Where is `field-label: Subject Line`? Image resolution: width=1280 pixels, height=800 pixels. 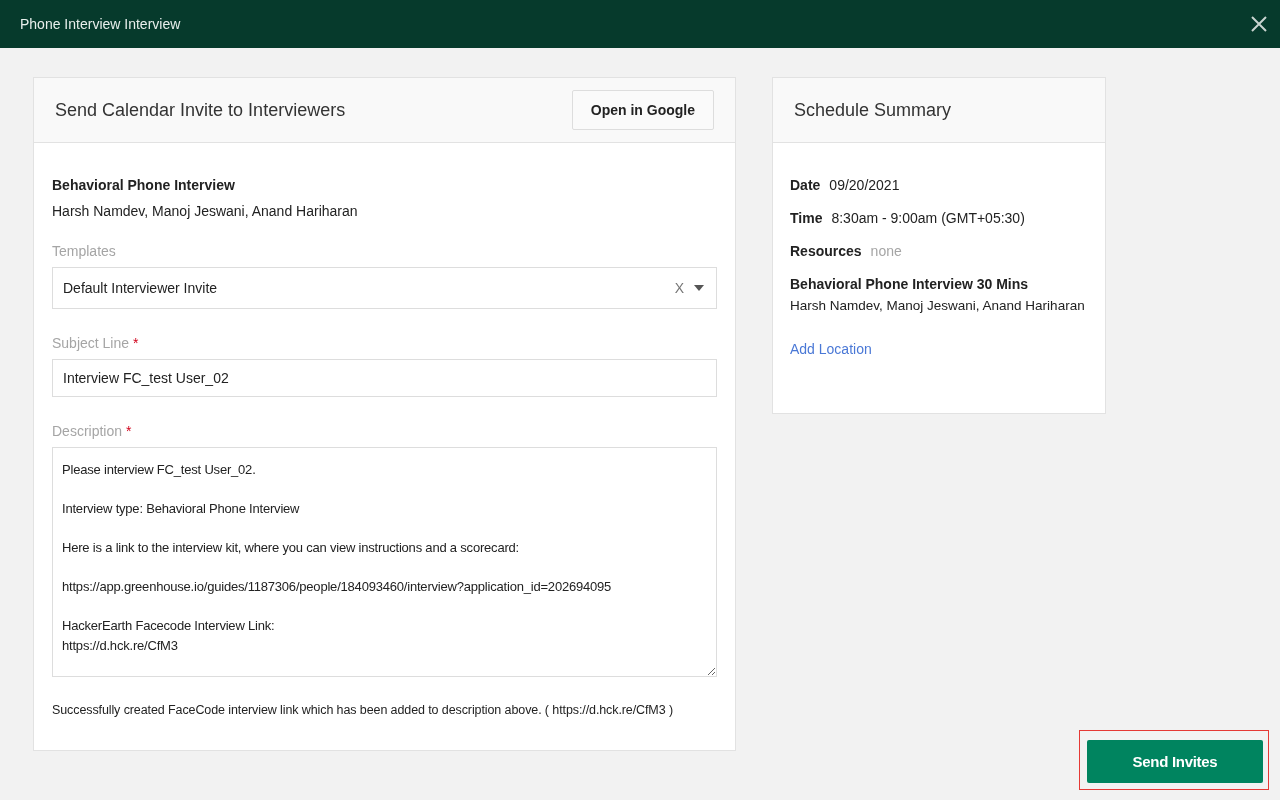
field-label: Subject Line is located at coordinates (91, 343).